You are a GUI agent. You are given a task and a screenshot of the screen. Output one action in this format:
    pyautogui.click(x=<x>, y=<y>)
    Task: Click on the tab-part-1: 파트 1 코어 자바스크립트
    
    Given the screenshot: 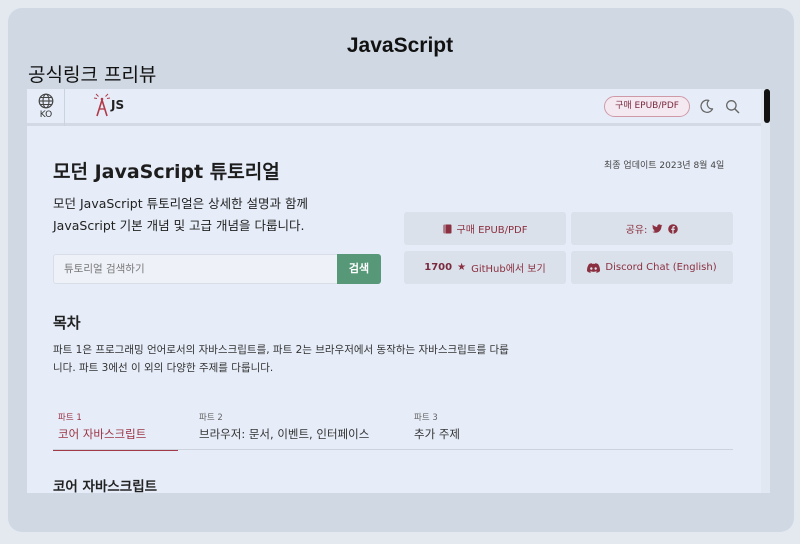 What is the action you would take?
    pyautogui.click(x=115, y=431)
    